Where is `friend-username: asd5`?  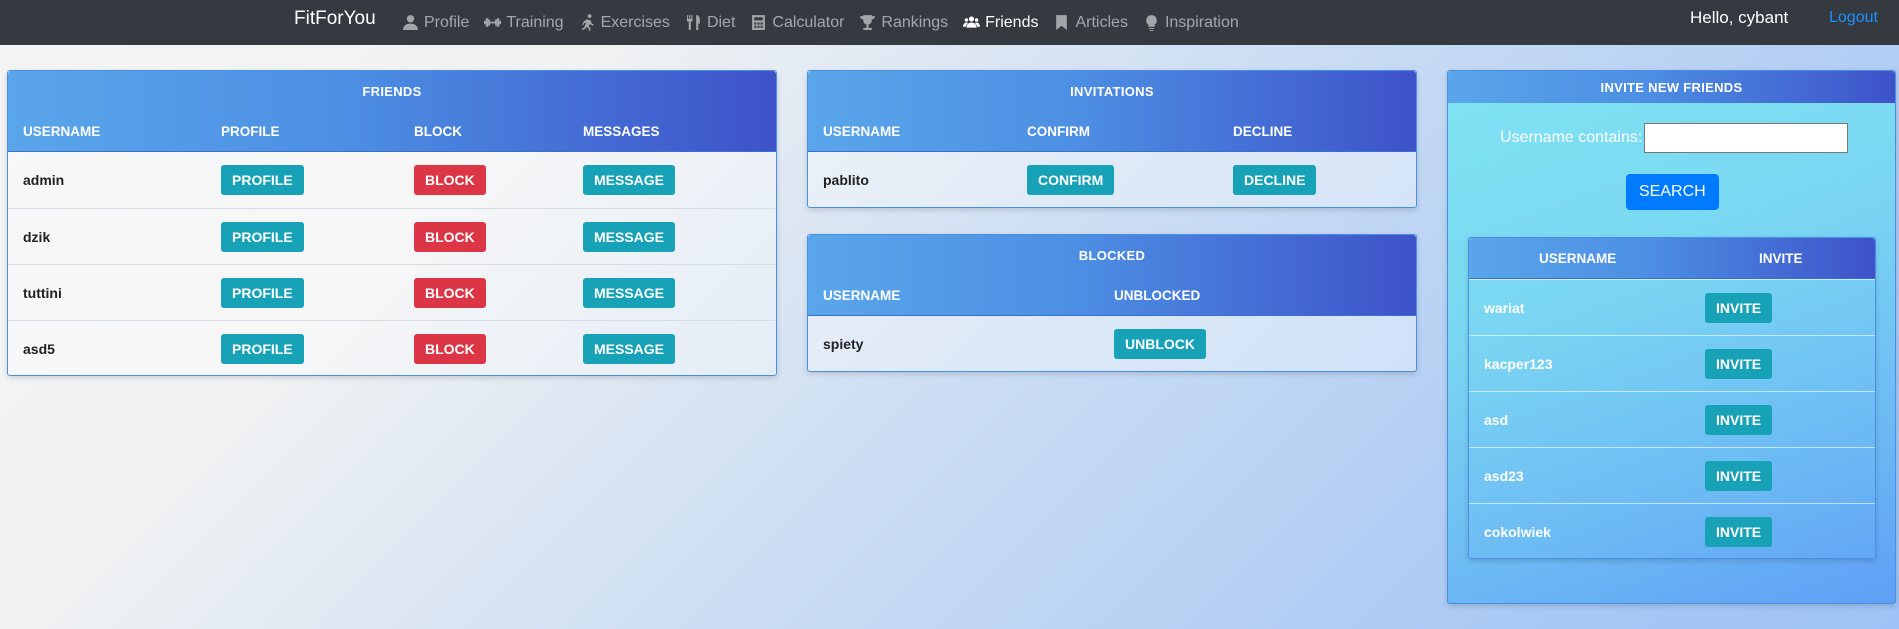
friend-username: asd5 is located at coordinates (39, 348).